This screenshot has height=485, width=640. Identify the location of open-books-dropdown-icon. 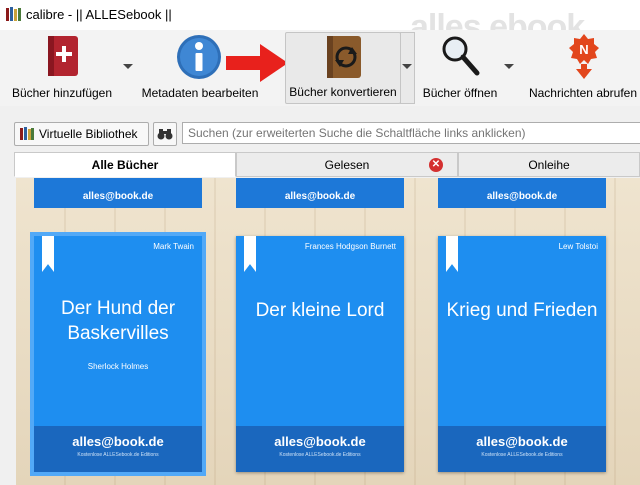
(509, 66).